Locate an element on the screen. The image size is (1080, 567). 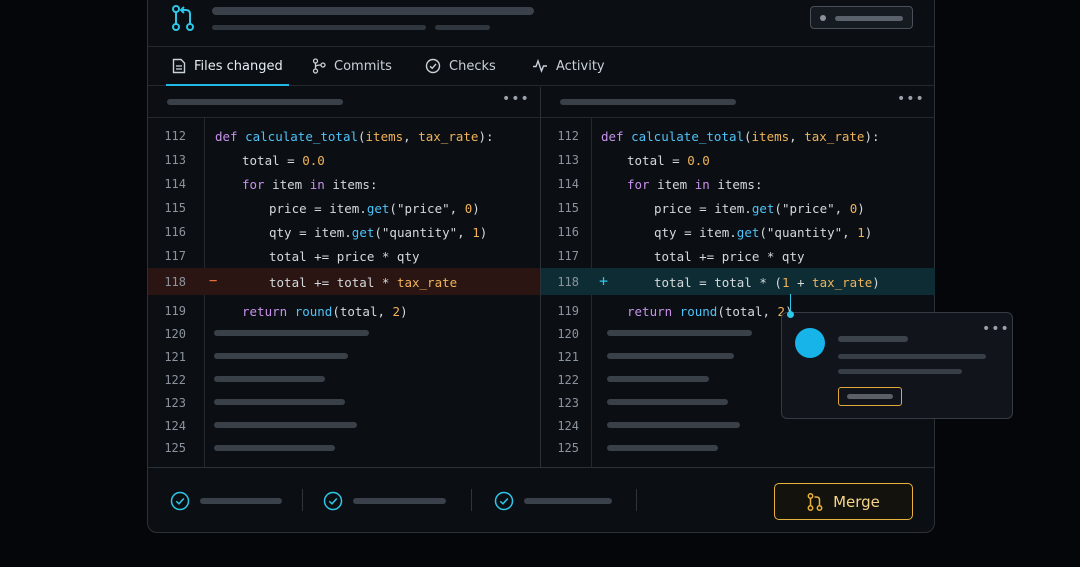
merge-label: Merge is located at coordinates (856, 501).